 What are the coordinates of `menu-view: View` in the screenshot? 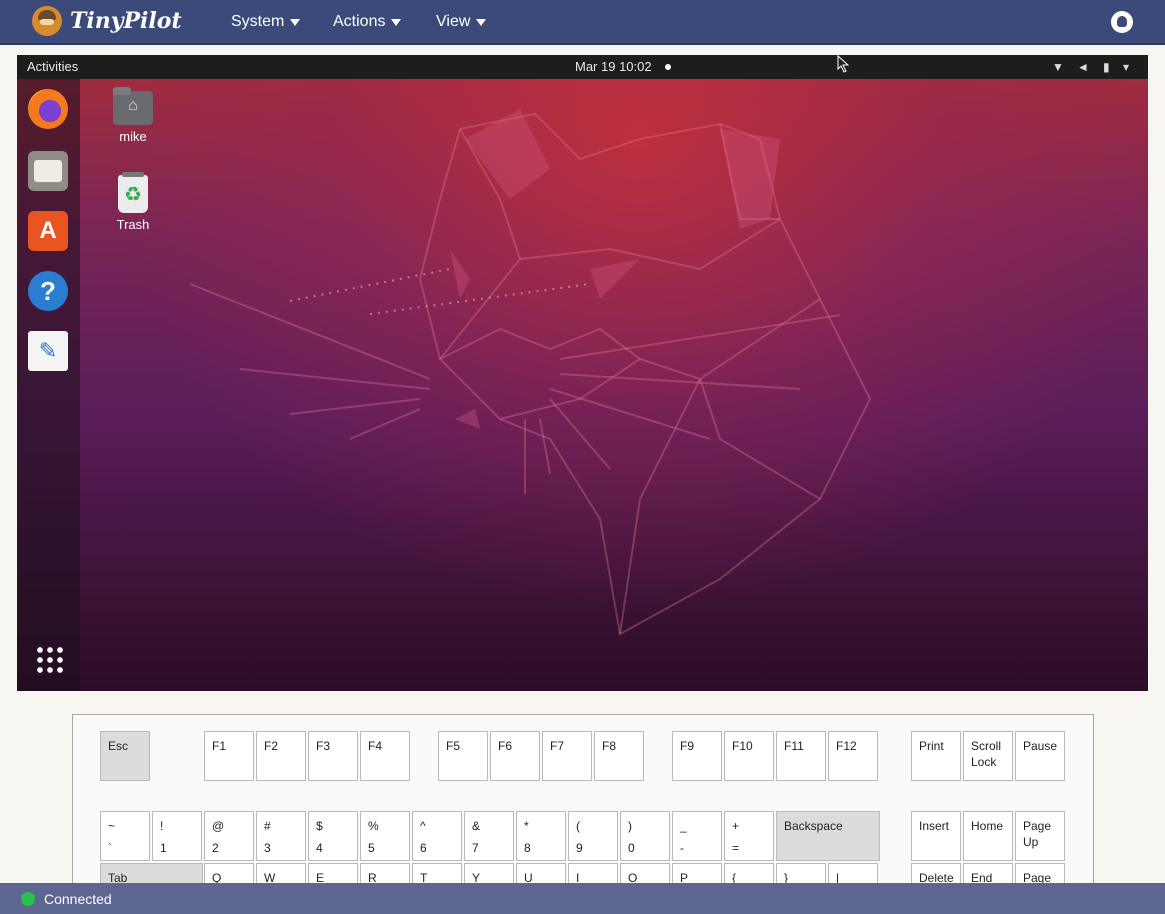 It's located at (461, 22).